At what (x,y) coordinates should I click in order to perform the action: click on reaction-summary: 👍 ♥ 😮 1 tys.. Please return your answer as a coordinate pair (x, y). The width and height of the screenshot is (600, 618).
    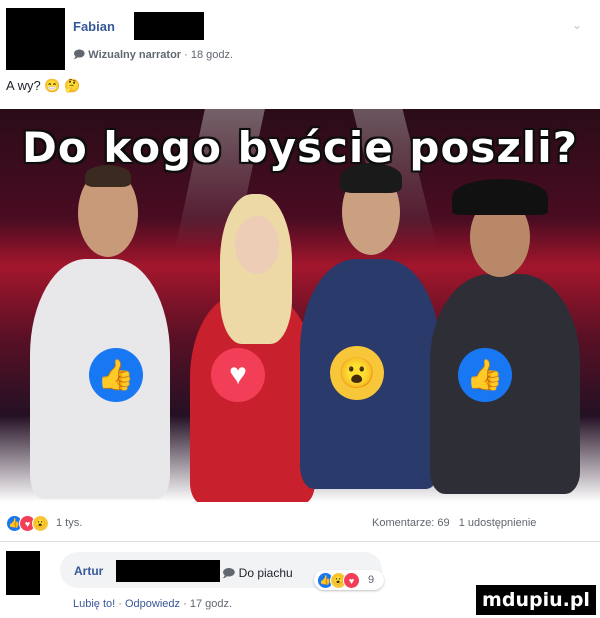
    Looking at the image, I should click on (71, 524).